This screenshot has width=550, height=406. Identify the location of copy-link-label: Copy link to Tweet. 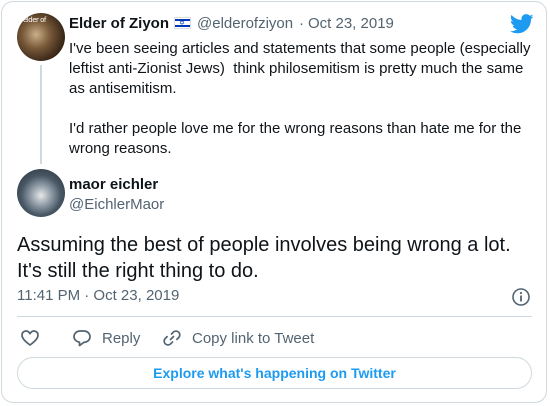
(253, 338).